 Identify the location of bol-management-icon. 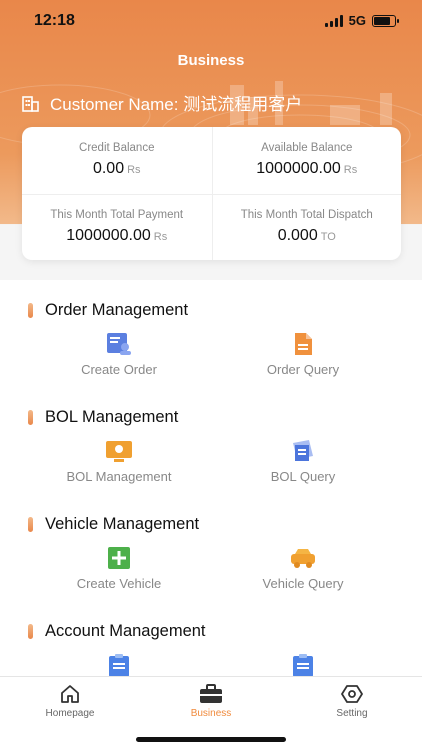
(119, 451).